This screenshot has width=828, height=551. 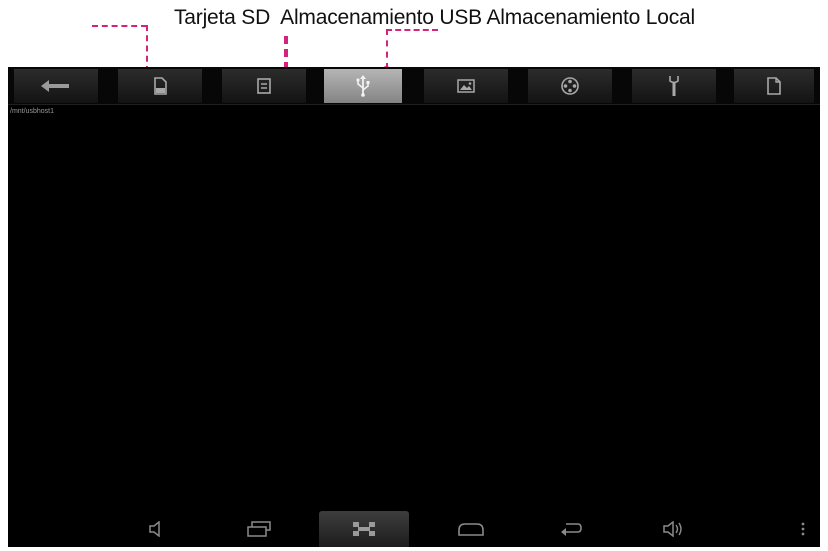 I want to click on back-arrow-icon, so click(x=55, y=86).